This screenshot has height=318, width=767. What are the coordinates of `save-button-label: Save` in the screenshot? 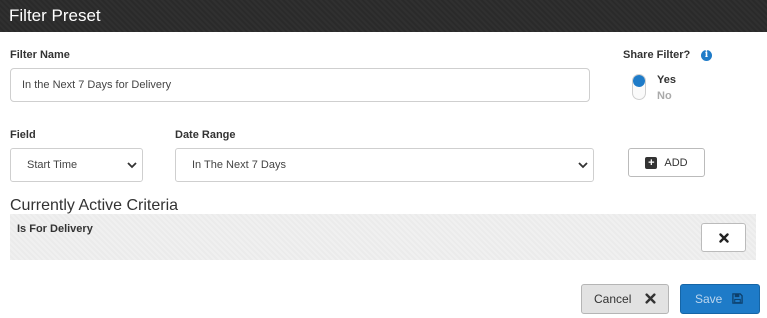 It's located at (709, 299).